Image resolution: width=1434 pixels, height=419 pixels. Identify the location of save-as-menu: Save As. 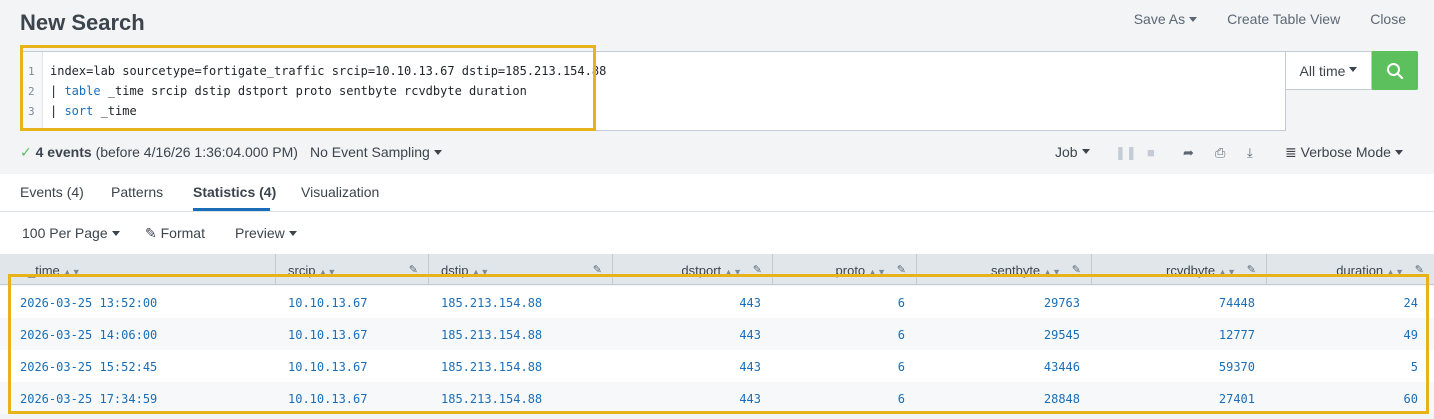
(1166, 19).